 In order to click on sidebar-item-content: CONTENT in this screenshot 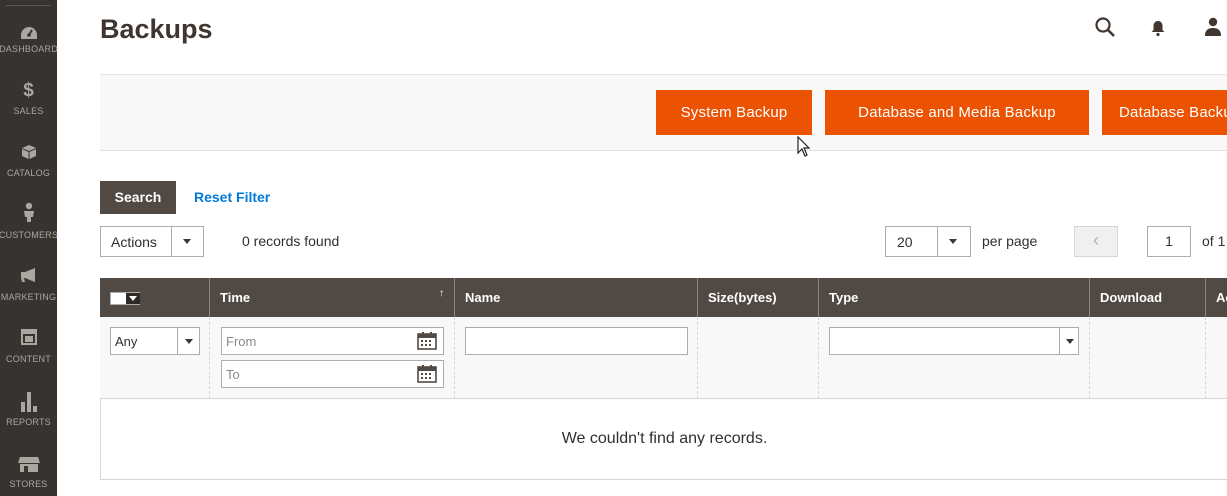, I will do `click(28, 357)`.